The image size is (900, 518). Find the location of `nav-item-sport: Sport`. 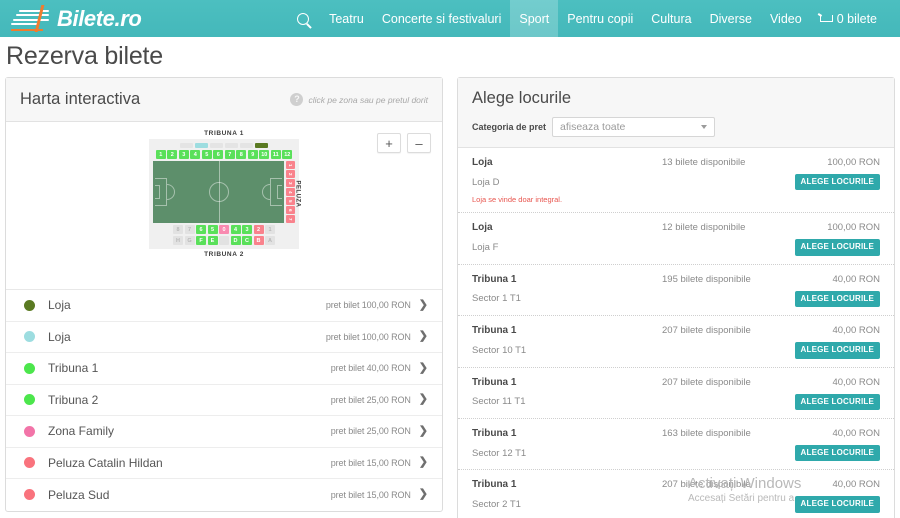

nav-item-sport: Sport is located at coordinates (534, 18).